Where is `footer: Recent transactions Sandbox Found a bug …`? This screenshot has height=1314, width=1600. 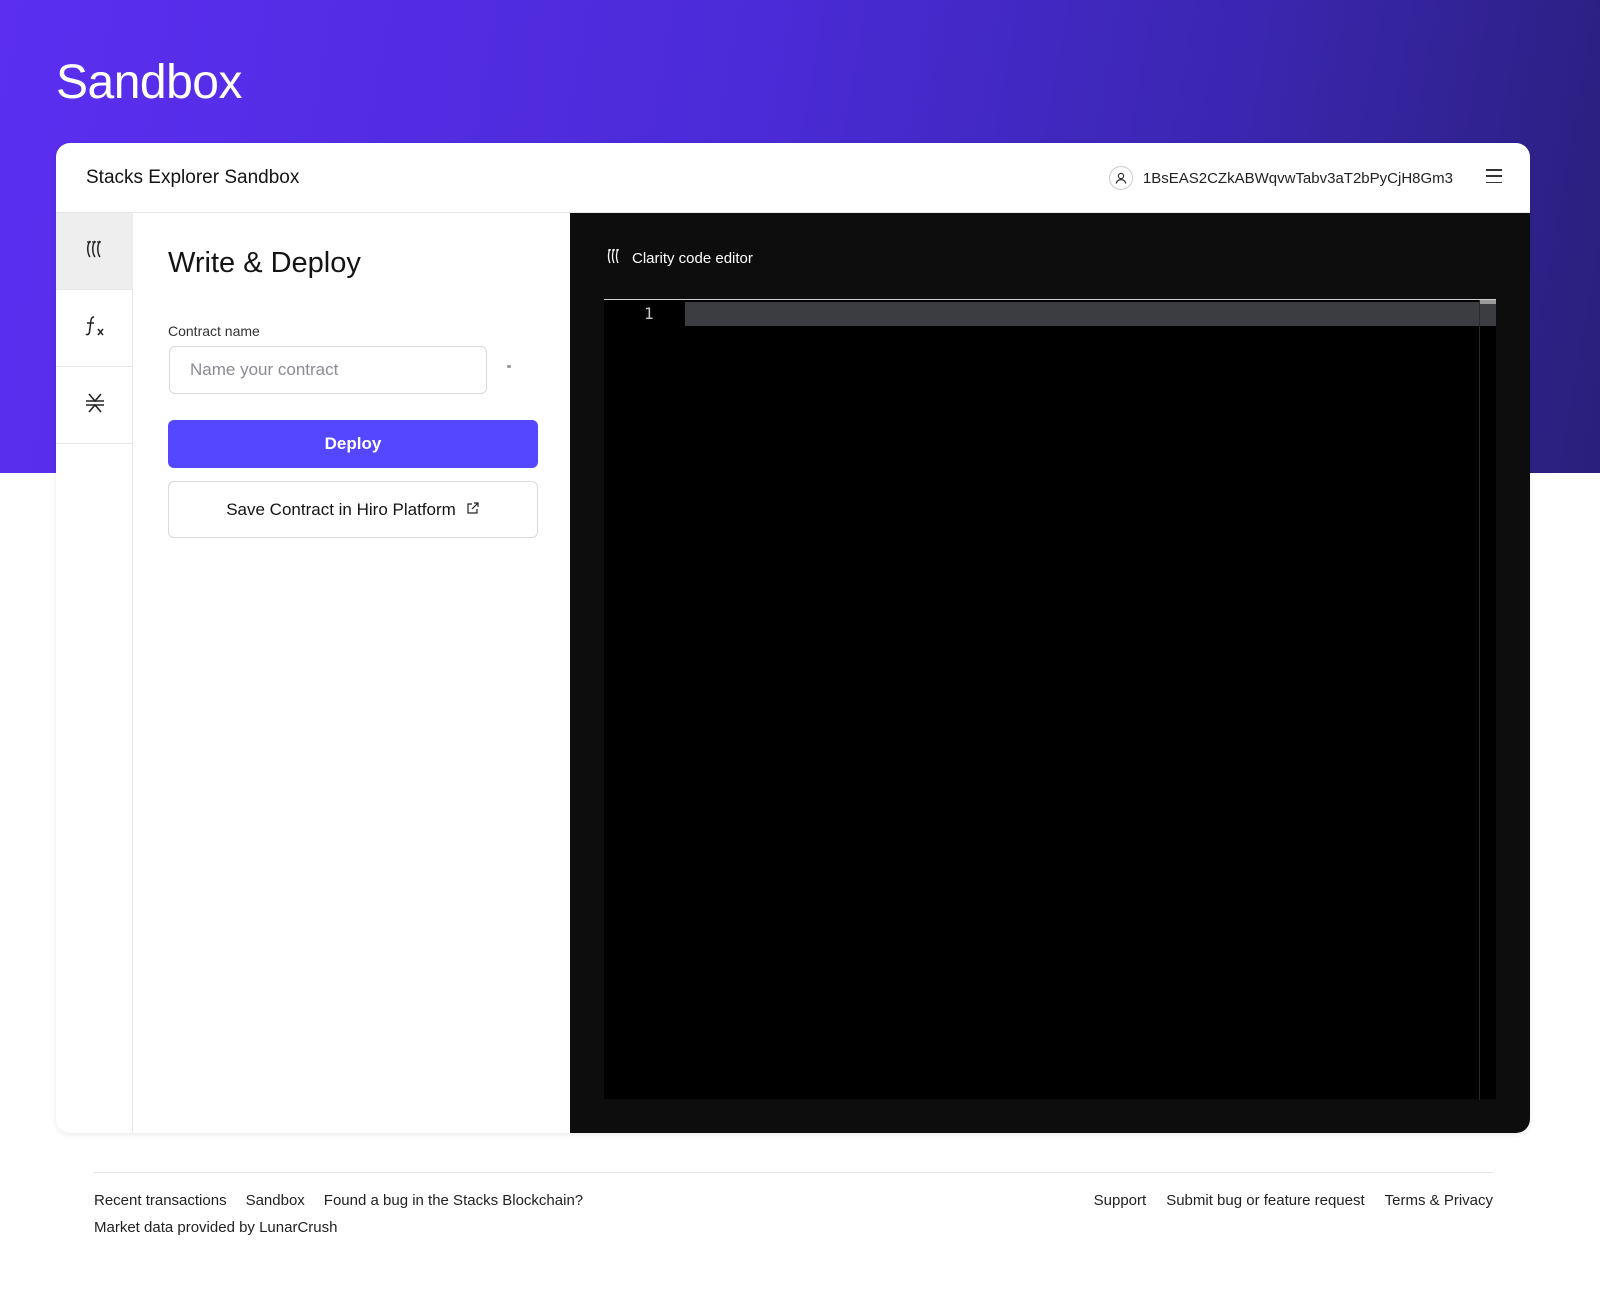 footer: Recent transactions Sandbox Found a bug … is located at coordinates (793, 1204).